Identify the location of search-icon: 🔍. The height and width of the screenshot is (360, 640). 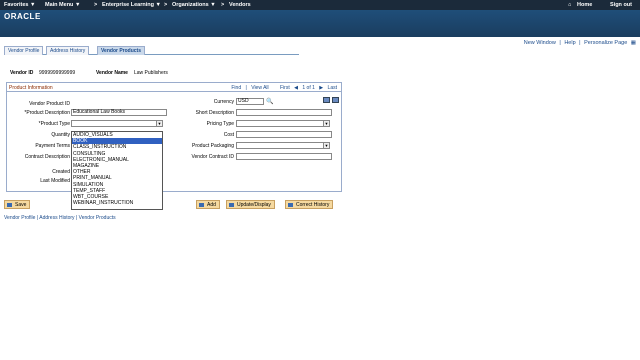
(269, 101).